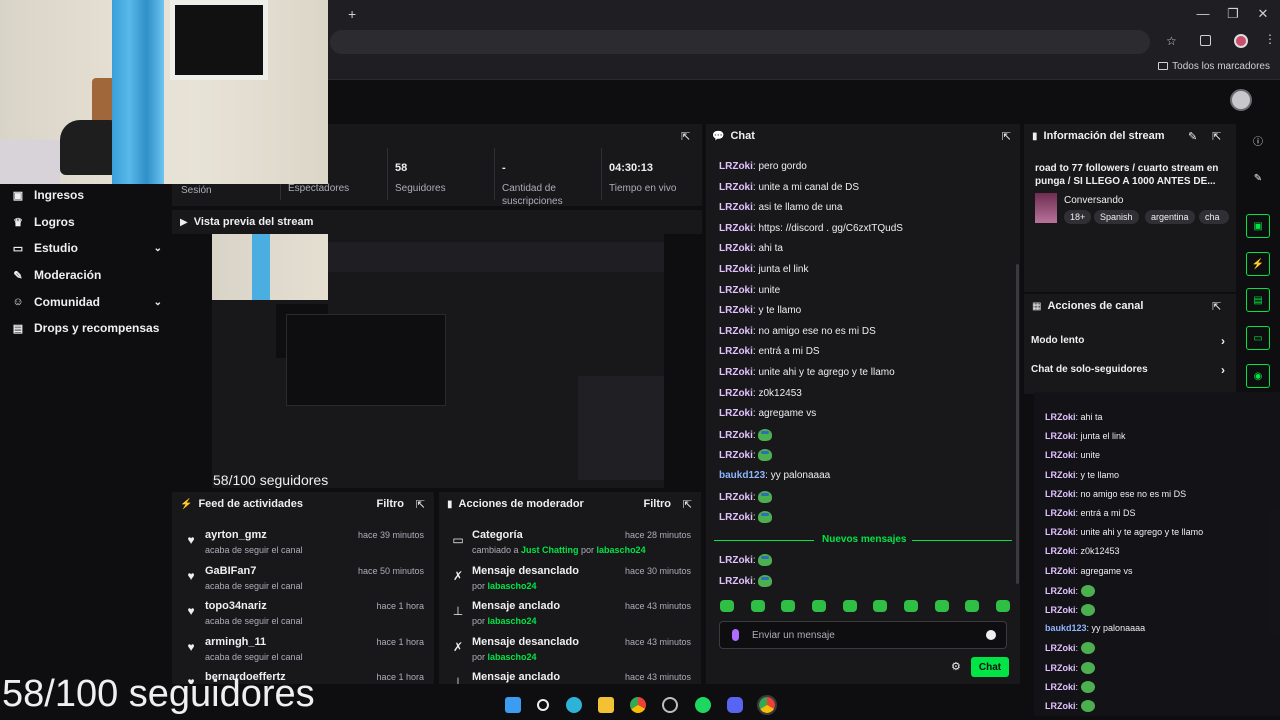  I want to click on activity-username: topo34nariz, so click(236, 606).